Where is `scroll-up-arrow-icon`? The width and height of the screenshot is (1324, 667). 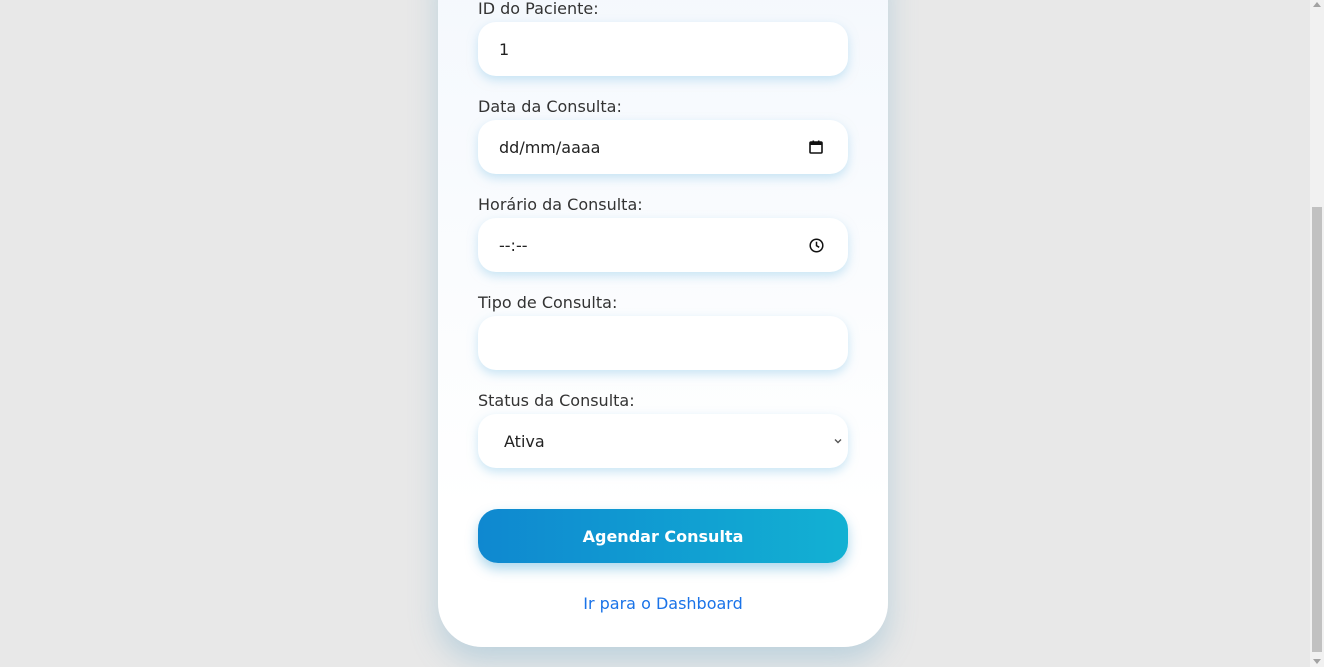
scroll-up-arrow-icon is located at coordinates (1317, 4).